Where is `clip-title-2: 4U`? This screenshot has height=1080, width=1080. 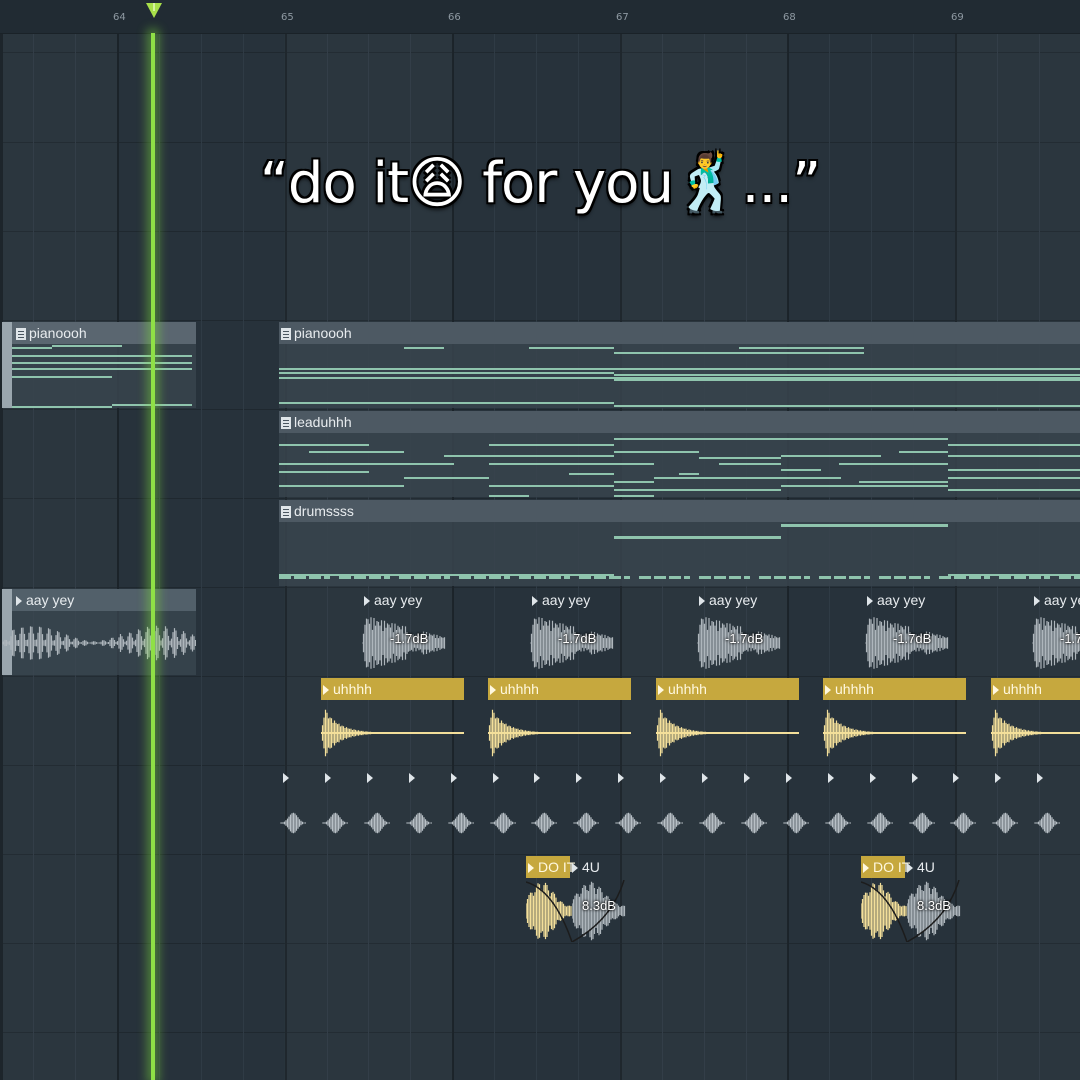 clip-title-2: 4U is located at coordinates (921, 867).